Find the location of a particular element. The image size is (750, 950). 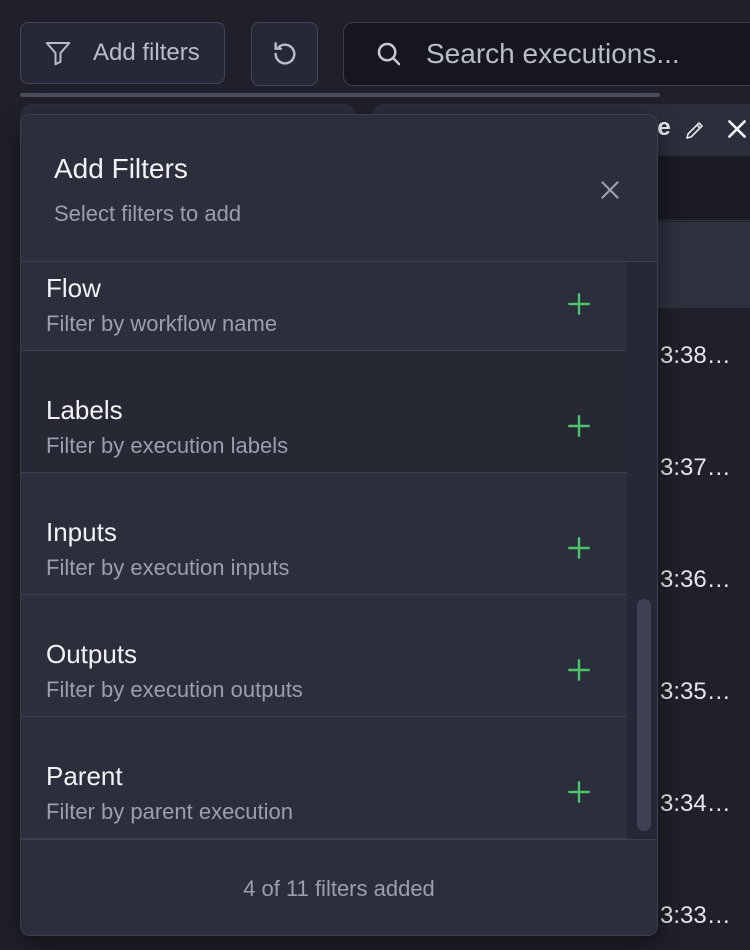

filter-option-description: Filter by parent execution is located at coordinates (170, 811).